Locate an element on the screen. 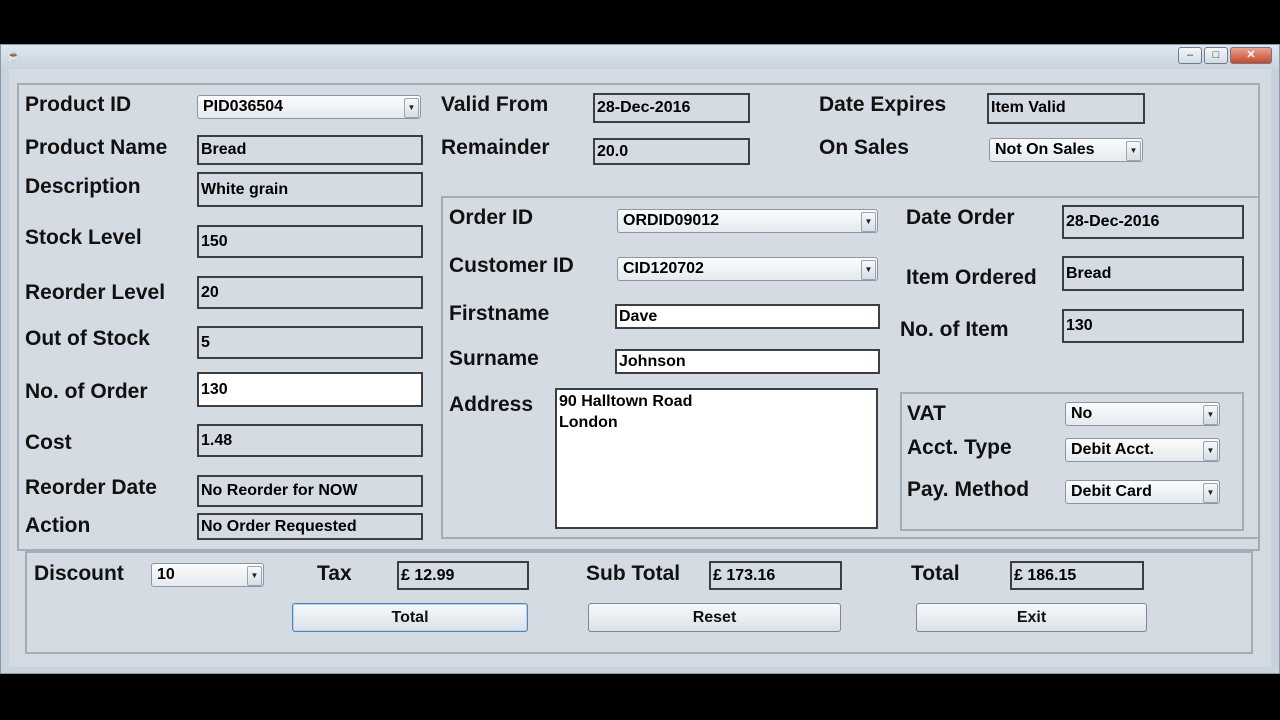 Image resolution: width=1280 pixels, height=720 pixels. date-expires-field: Item Valid is located at coordinates (1066, 108).